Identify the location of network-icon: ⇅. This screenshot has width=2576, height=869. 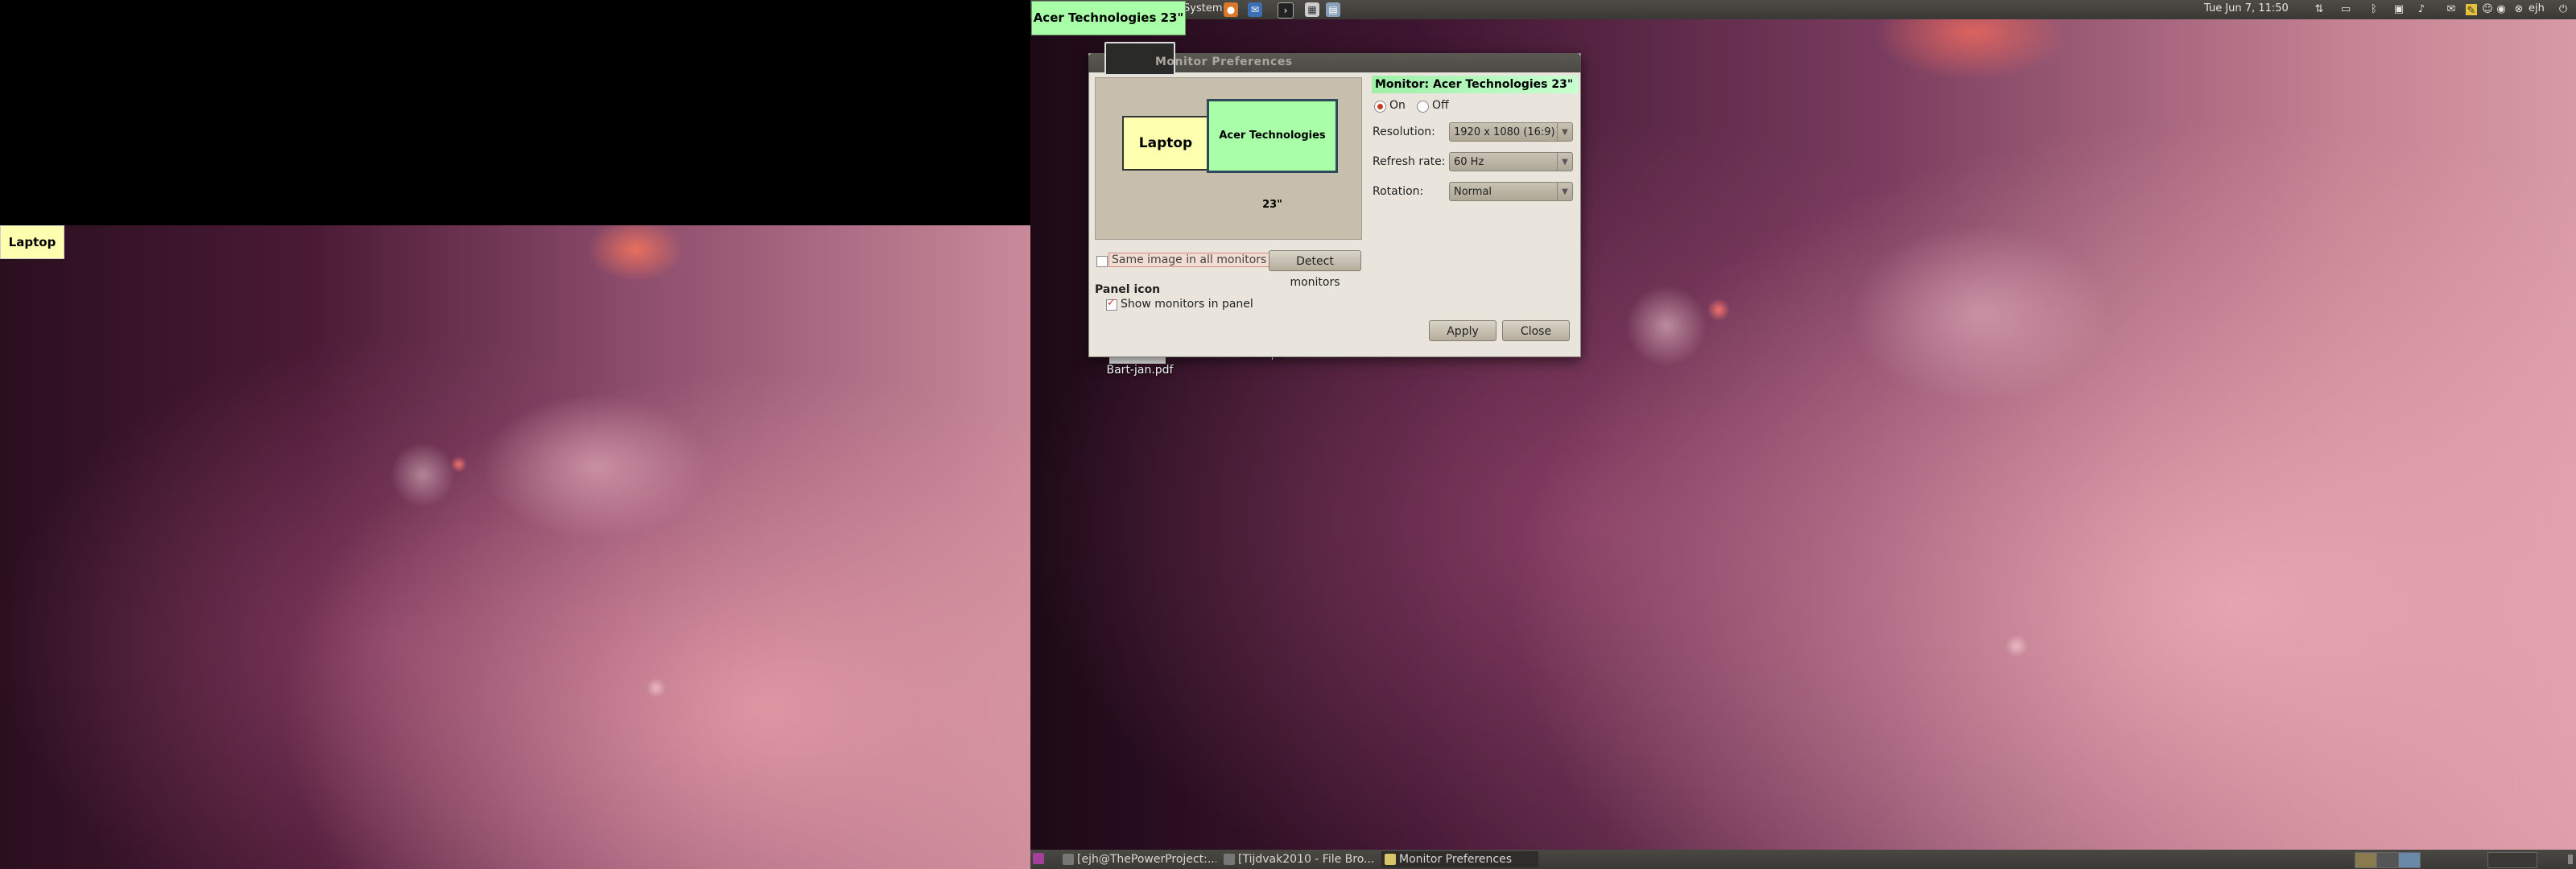
(2319, 9).